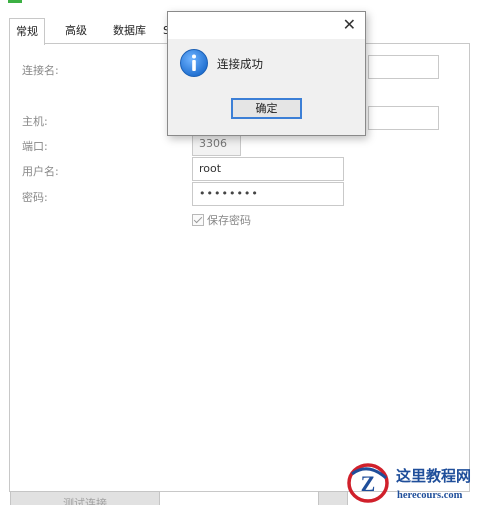 The height and width of the screenshot is (505, 495). Describe the element at coordinates (349, 25) in the screenshot. I see `close-icon: ✕` at that location.